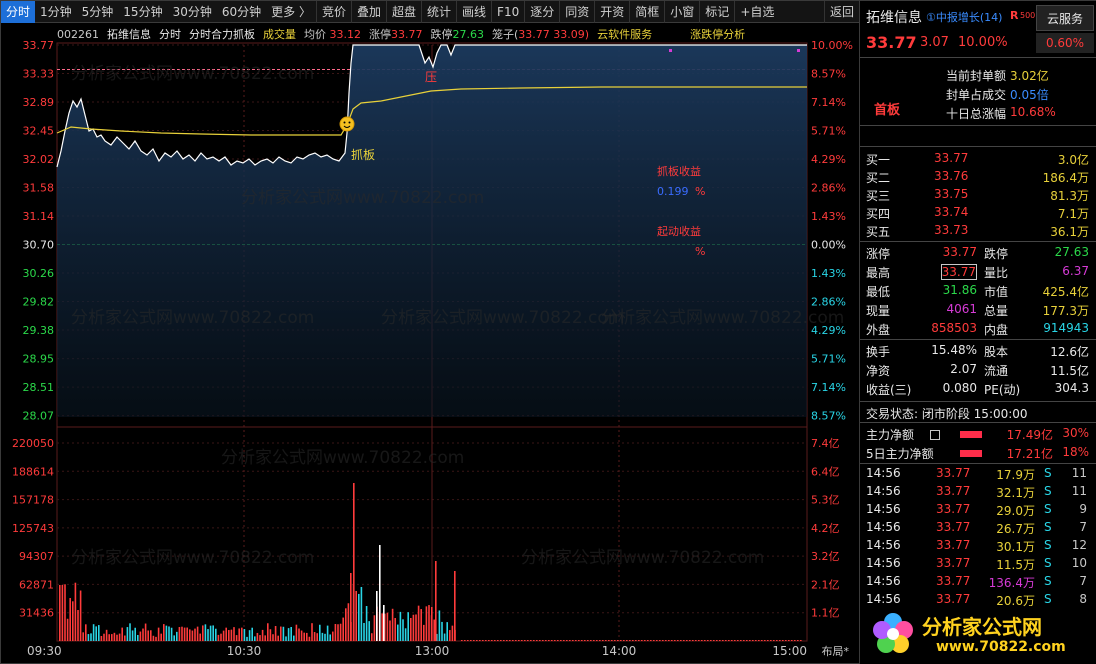  What do you see at coordinates (1083, 599) in the screenshot?
I see `tick-count: 8` at bounding box center [1083, 599].